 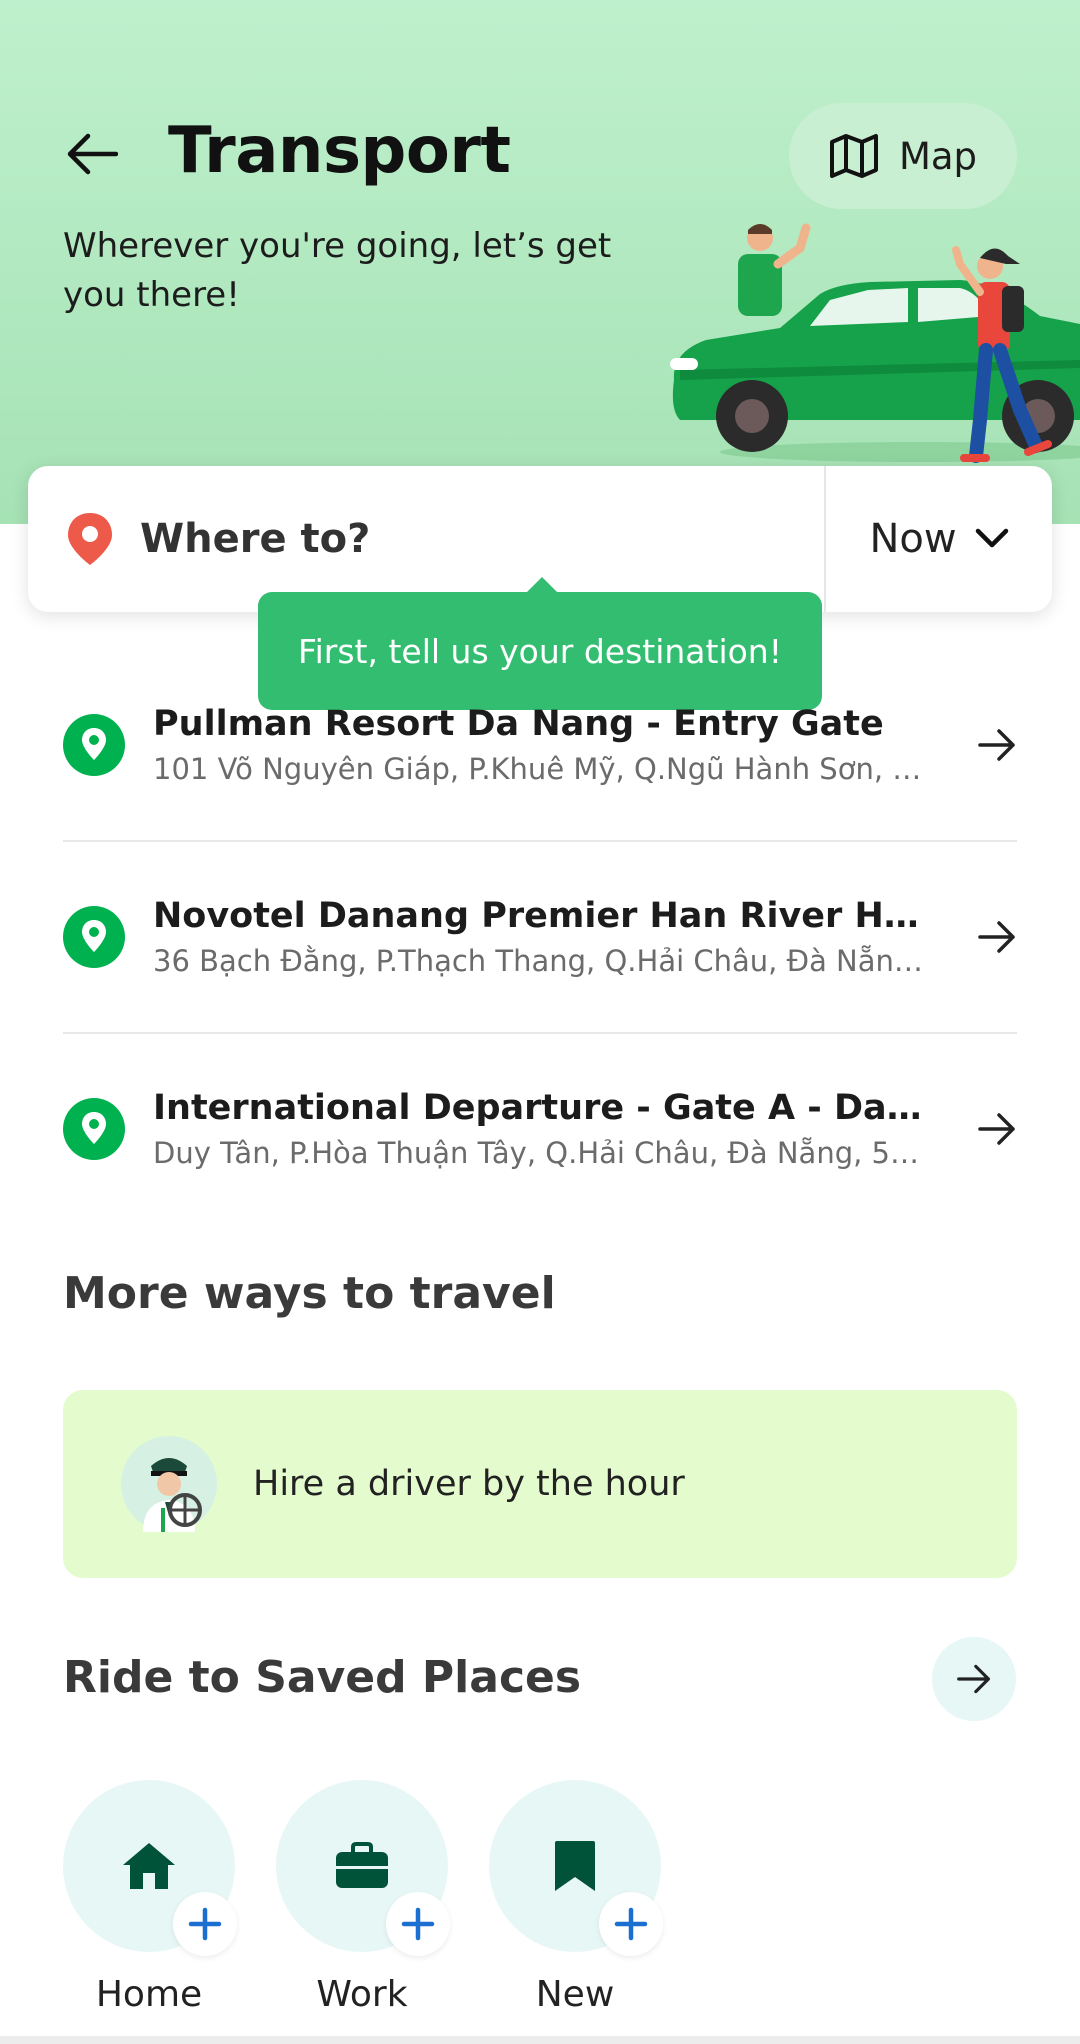 I want to click on car-illustration, so click(x=875, y=343).